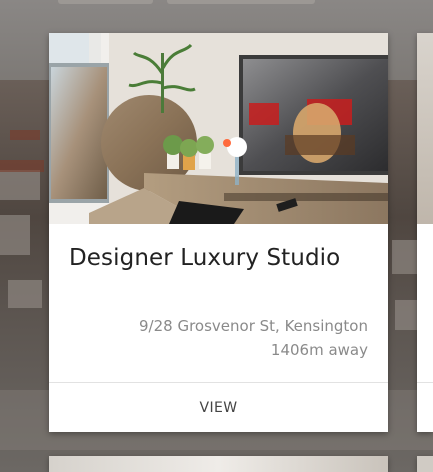  I want to click on listing-address: 9/28 Grosvenor St, Kensington, so click(253, 326).